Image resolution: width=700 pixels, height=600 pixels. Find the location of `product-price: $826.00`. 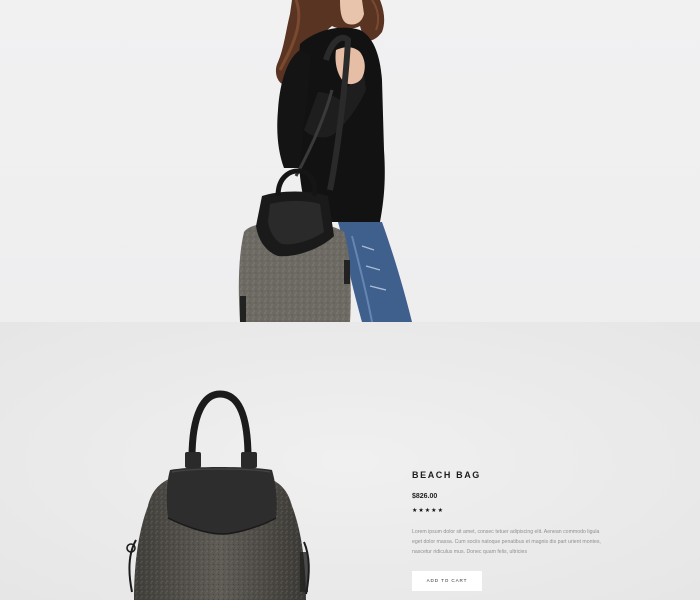

product-price: $826.00 is located at coordinates (425, 496).